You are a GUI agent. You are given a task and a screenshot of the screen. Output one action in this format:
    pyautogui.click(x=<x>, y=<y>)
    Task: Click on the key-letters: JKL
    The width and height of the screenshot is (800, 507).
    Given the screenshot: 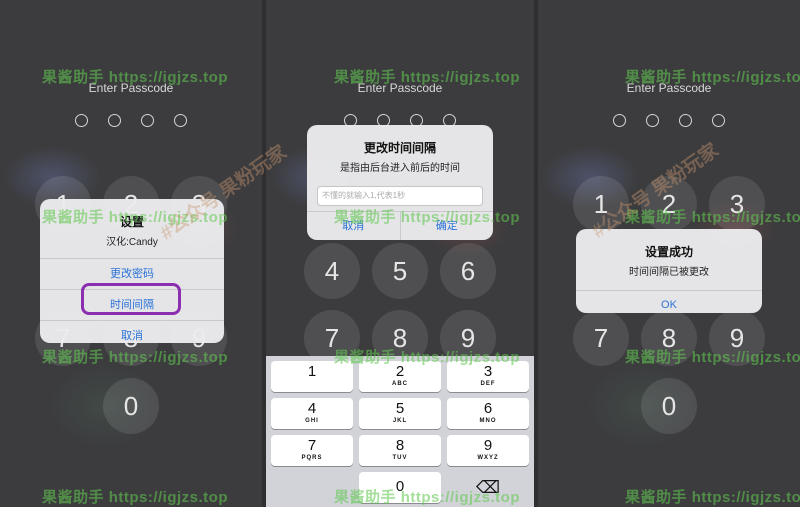 What is the action you would take?
    pyautogui.click(x=400, y=421)
    